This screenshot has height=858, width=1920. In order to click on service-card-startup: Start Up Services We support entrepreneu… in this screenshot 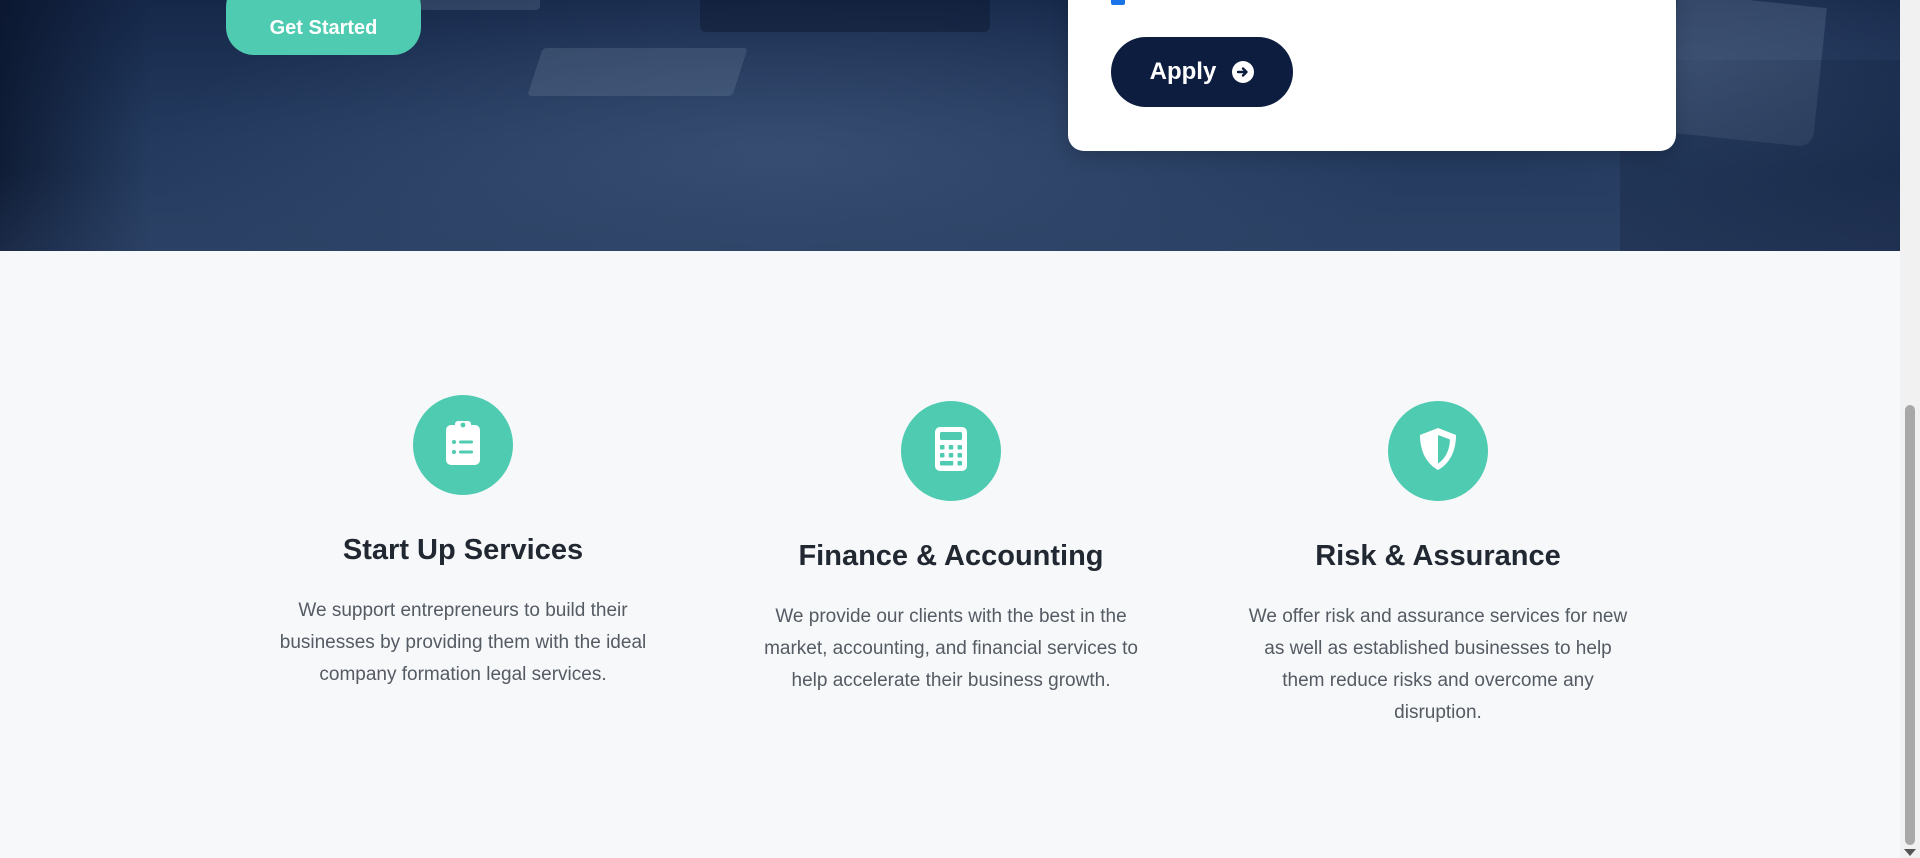, I will do `click(463, 543)`.